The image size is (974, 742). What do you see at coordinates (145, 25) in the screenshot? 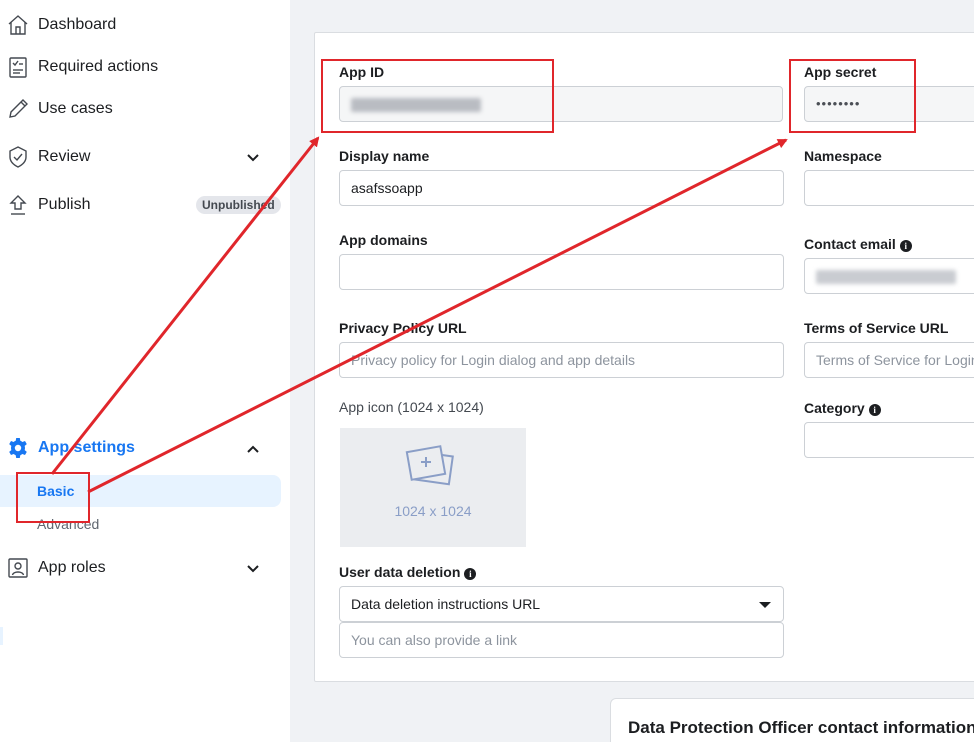
I see `sidebar-item-dashboard: Dashboard` at bounding box center [145, 25].